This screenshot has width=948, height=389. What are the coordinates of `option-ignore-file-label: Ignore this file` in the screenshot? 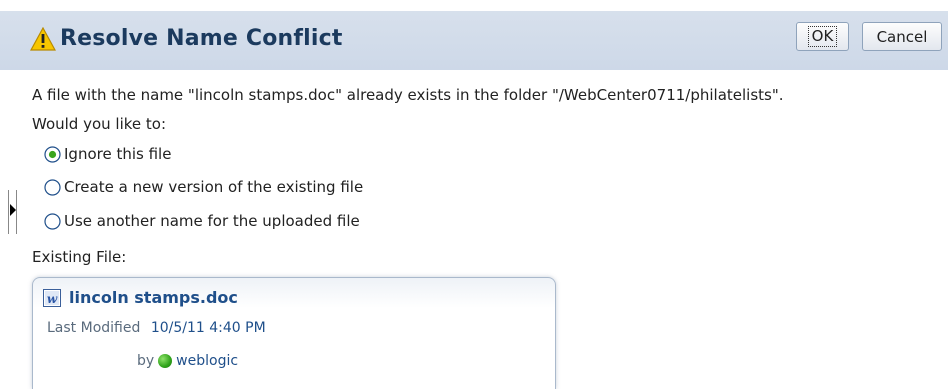 It's located at (118, 154).